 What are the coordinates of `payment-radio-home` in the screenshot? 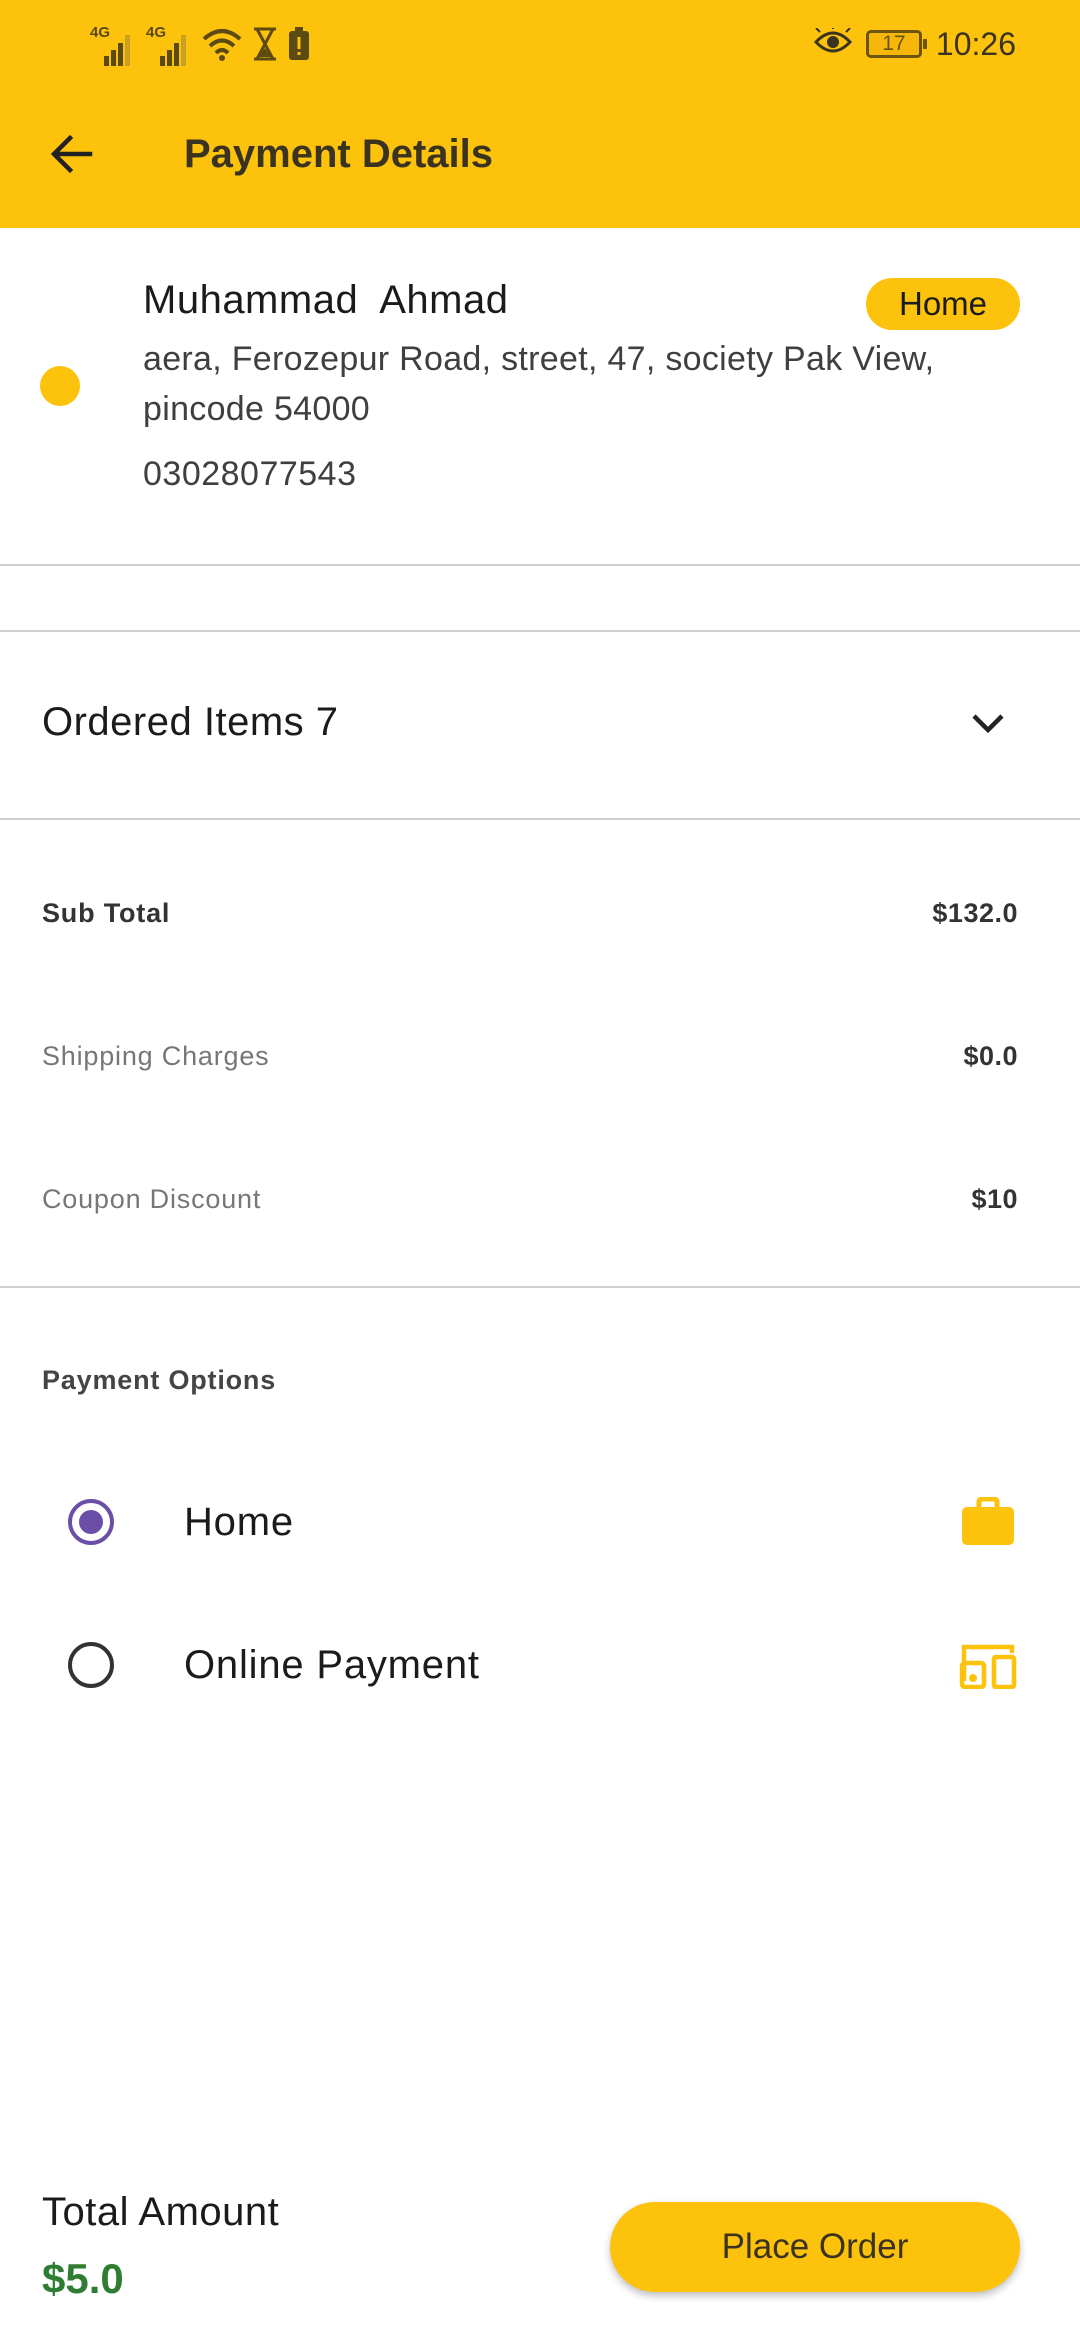 It's located at (91, 1522).